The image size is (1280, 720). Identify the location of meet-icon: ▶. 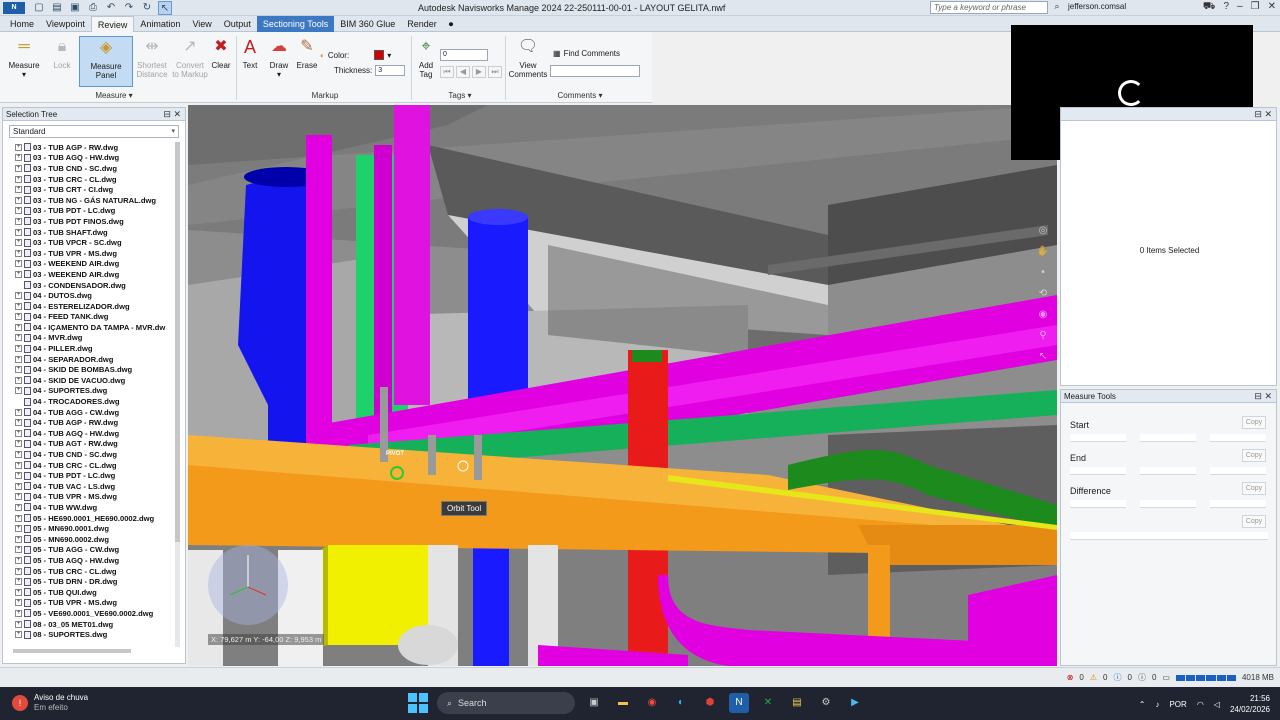
(855, 703).